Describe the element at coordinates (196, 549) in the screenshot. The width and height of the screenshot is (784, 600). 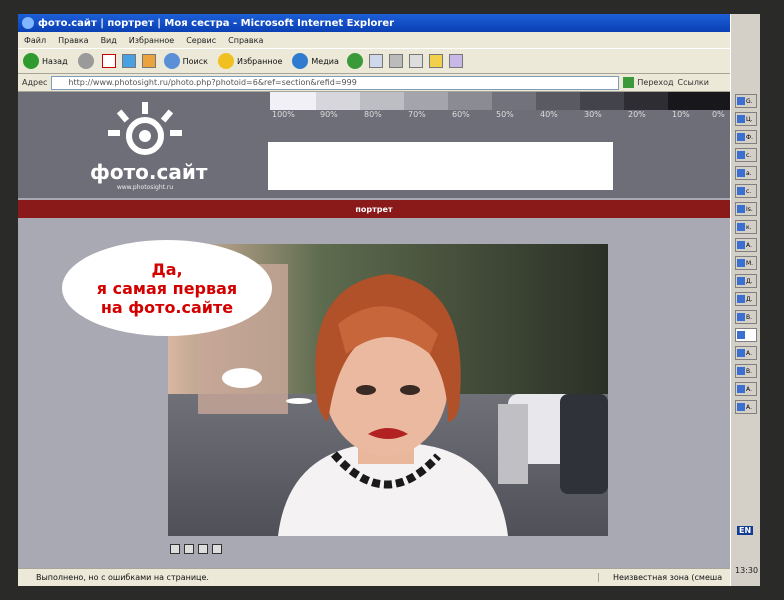
I see `photo-tools` at that location.